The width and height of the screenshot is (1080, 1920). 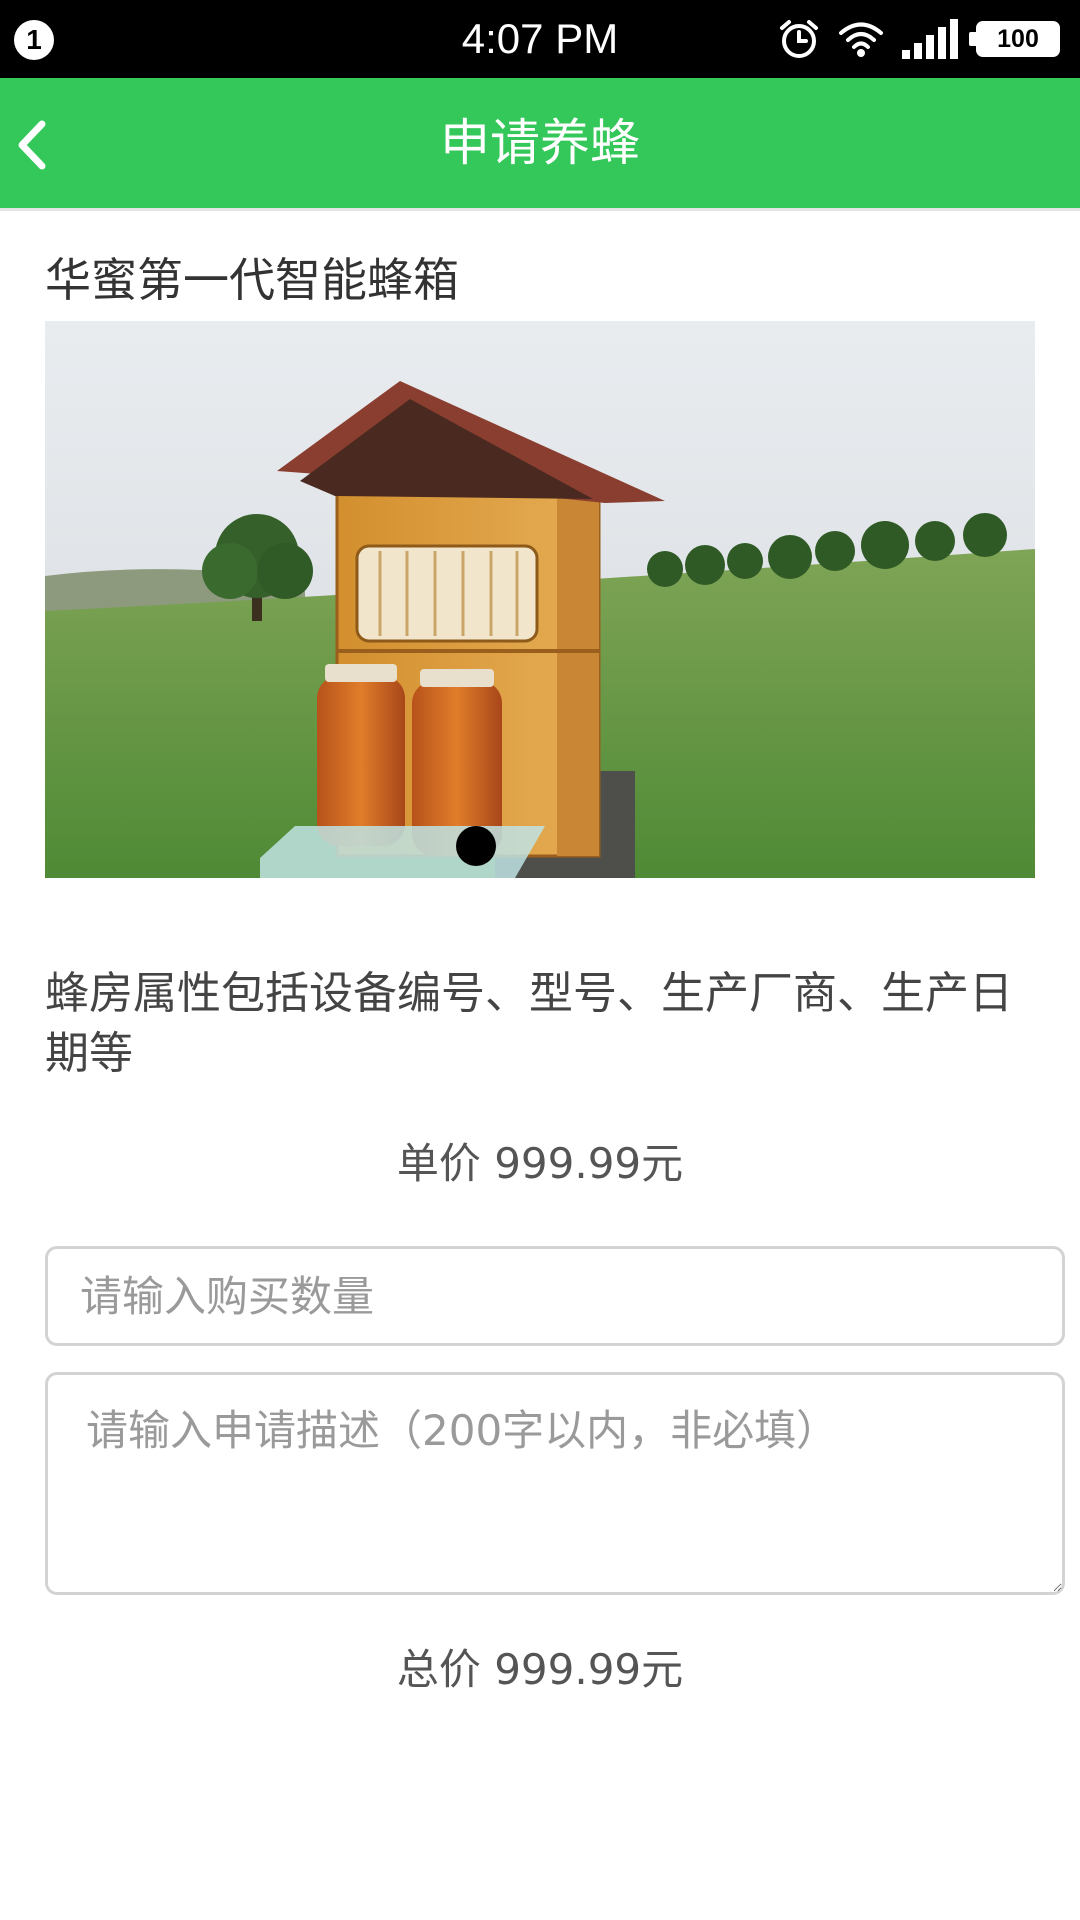 I want to click on status-bar: 1 4:07 PM 100, so click(x=540, y=39).